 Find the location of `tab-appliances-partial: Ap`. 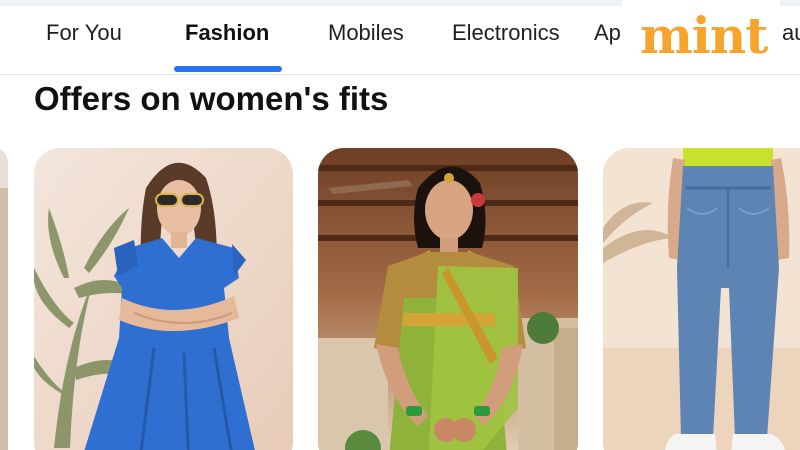

tab-appliances-partial: Ap is located at coordinates (607, 33).